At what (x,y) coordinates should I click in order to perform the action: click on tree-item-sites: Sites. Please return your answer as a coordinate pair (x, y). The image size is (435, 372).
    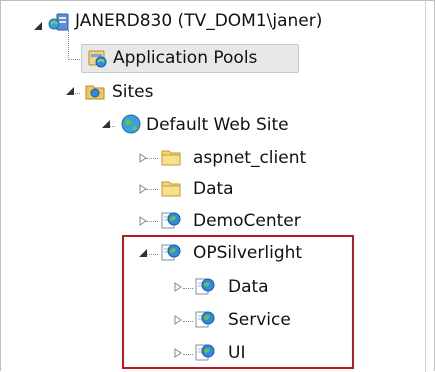
    Looking at the image, I should click on (133, 92).